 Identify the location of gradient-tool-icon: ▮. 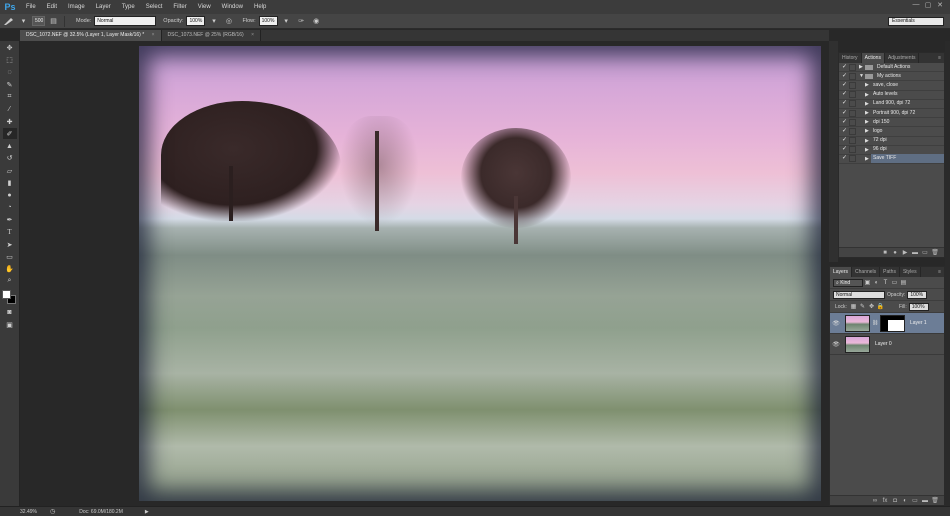
(10, 183).